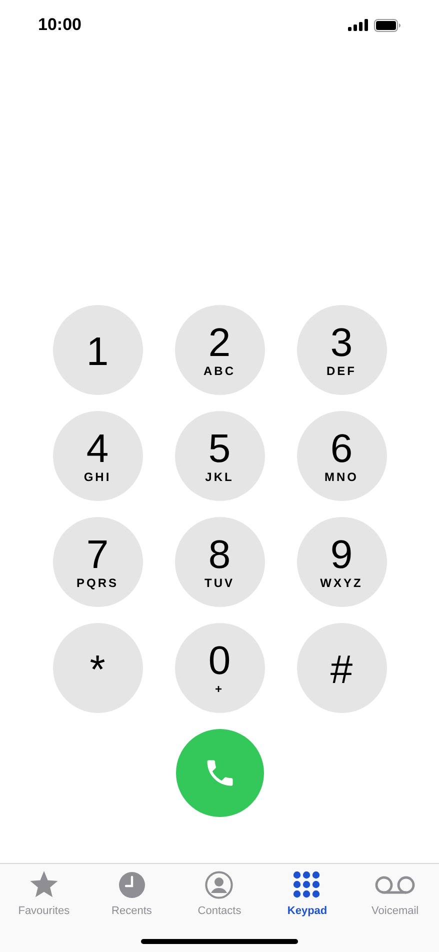 Image resolution: width=439 pixels, height=952 pixels. What do you see at coordinates (60, 25) in the screenshot?
I see `status-time: 10:00` at bounding box center [60, 25].